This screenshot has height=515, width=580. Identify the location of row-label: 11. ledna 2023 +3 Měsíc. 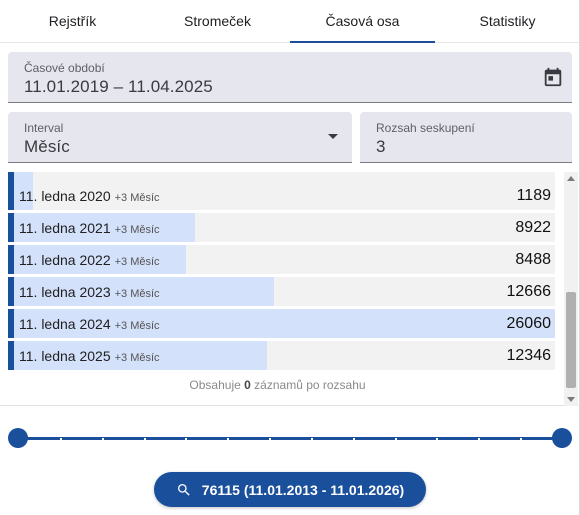
(89, 292).